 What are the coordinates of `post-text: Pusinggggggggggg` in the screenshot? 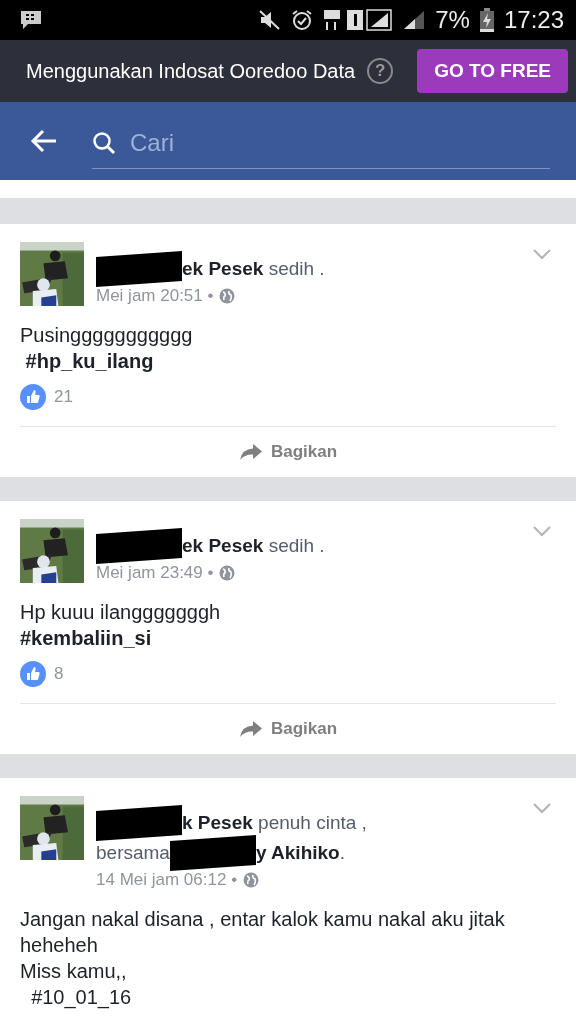 It's located at (107, 335).